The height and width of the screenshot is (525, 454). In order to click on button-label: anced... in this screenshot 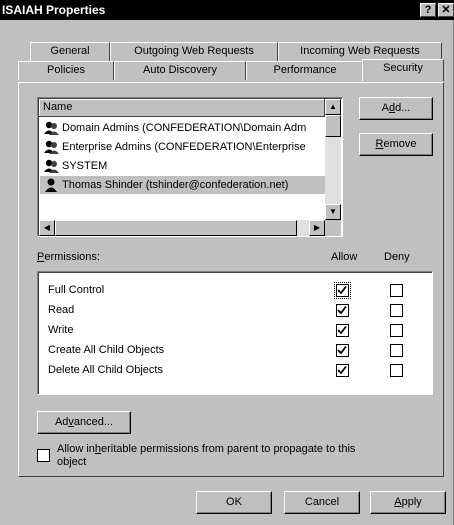, I will do `click(93, 422)`.